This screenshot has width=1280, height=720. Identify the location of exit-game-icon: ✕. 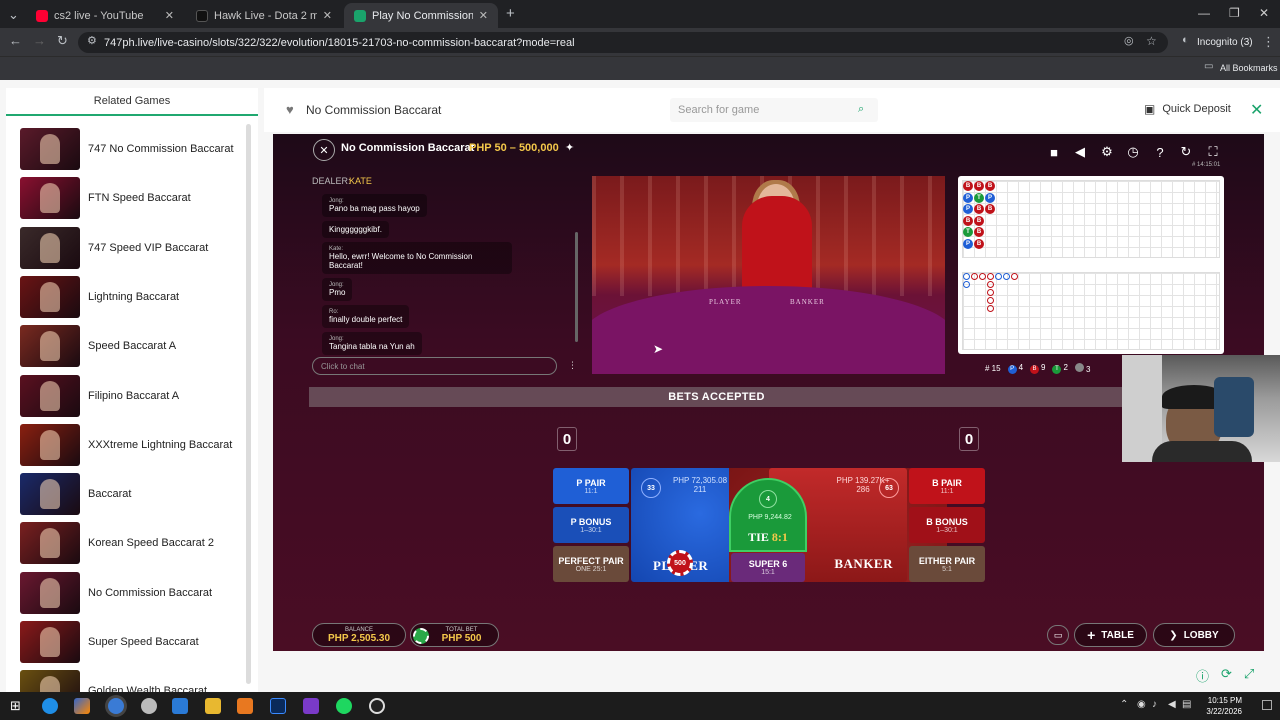
(324, 150).